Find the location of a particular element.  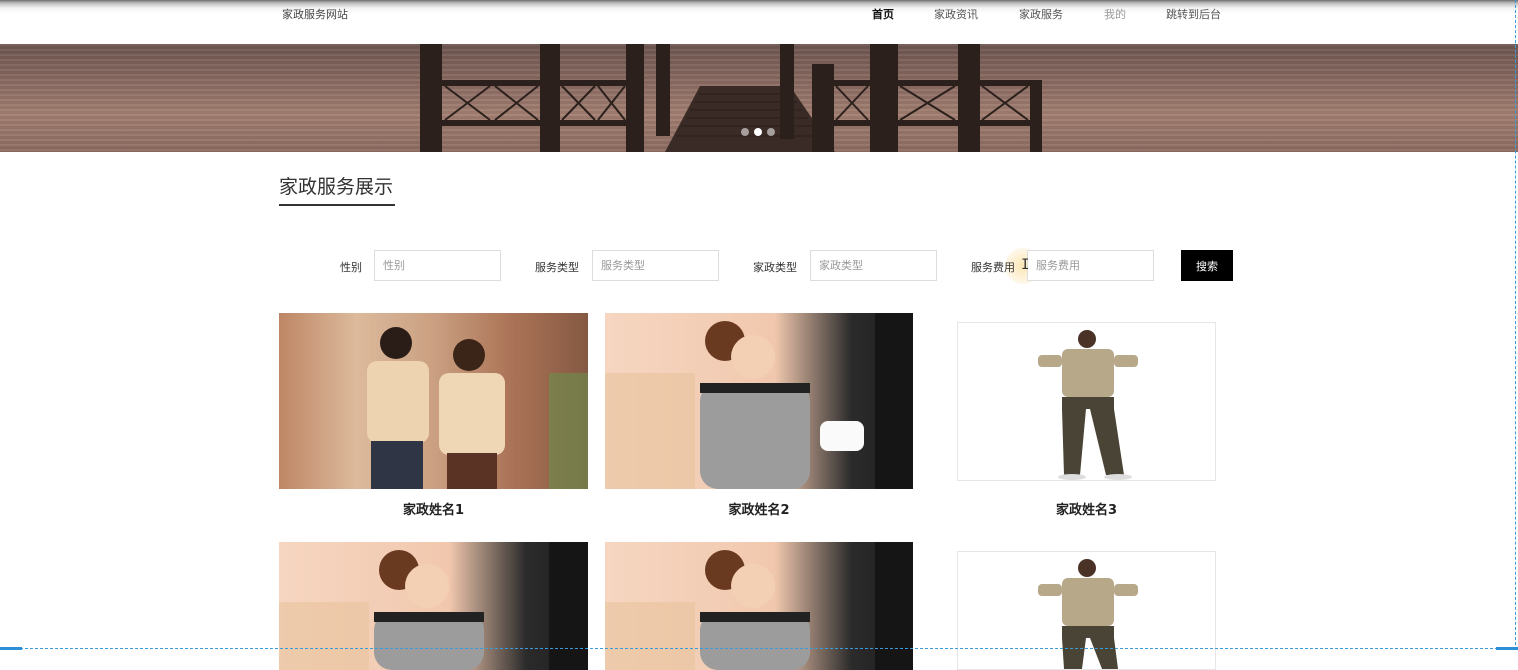

couple-uniform-icon is located at coordinates (433, 401).